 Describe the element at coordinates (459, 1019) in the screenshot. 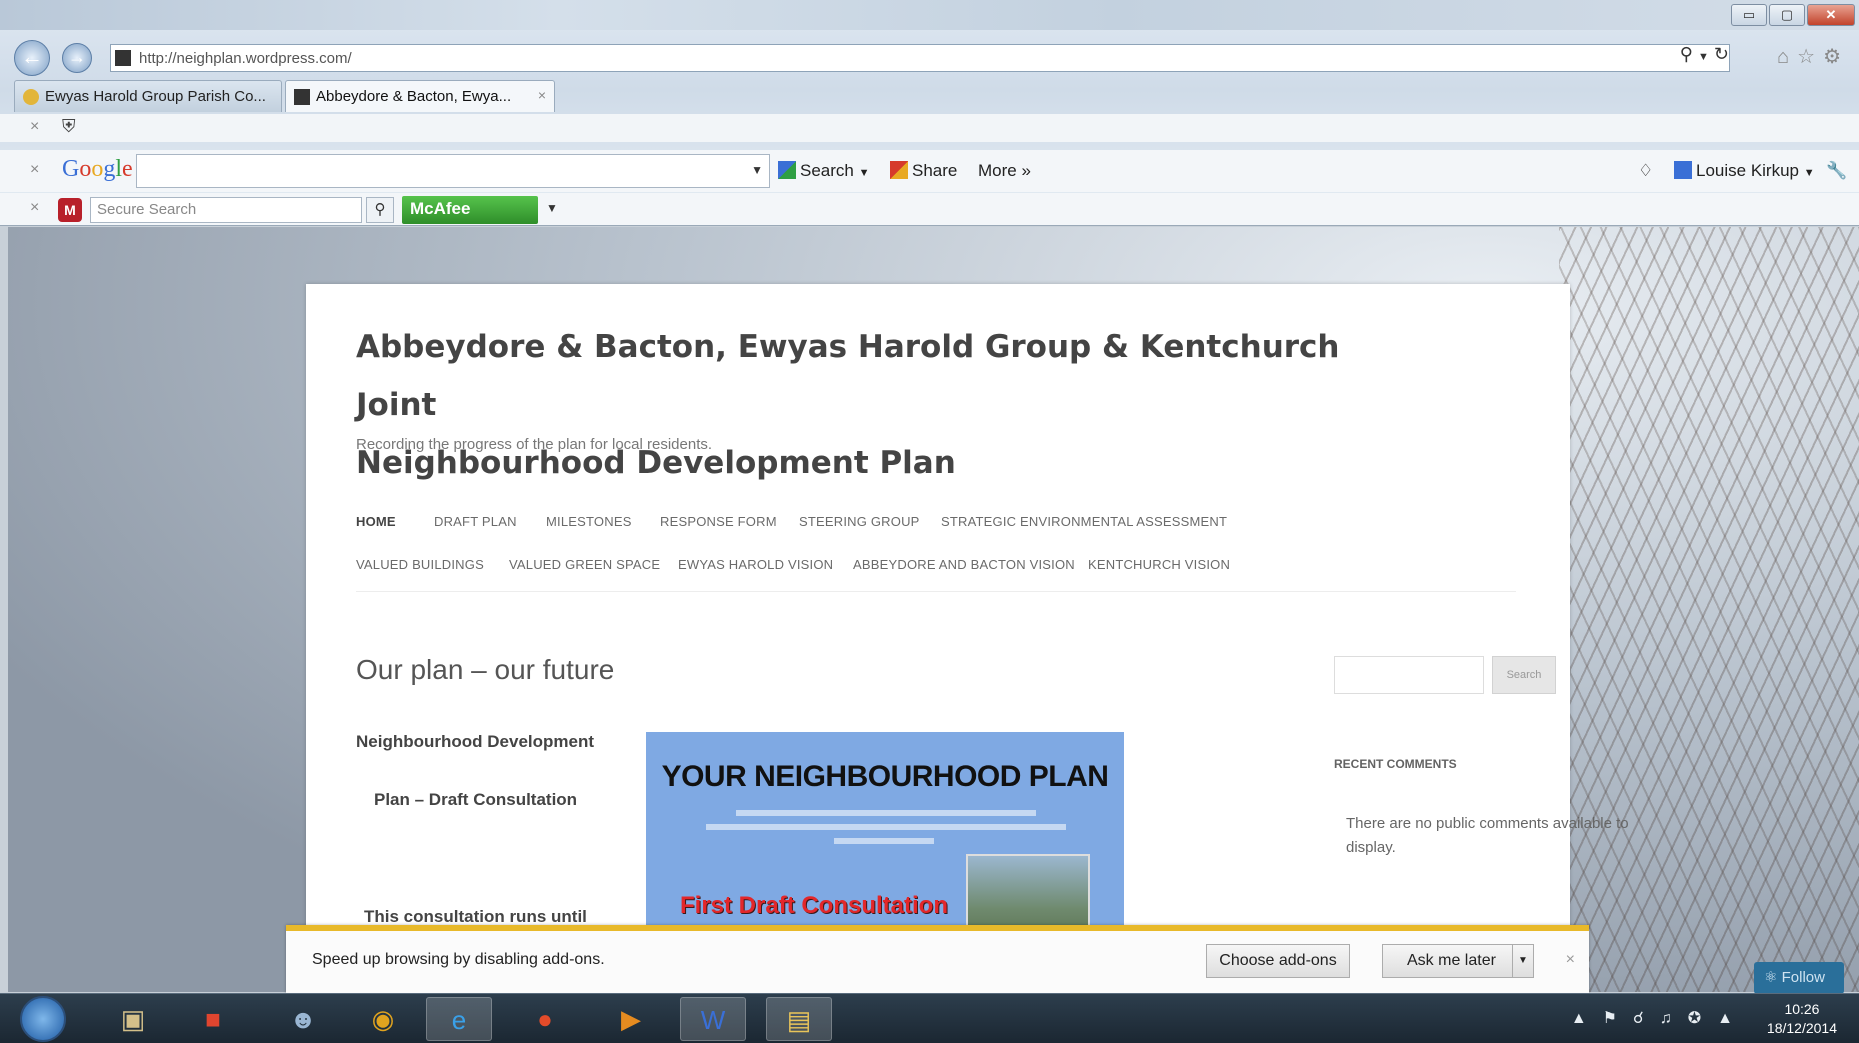

I see `internet-explorer-icon: e` at that location.